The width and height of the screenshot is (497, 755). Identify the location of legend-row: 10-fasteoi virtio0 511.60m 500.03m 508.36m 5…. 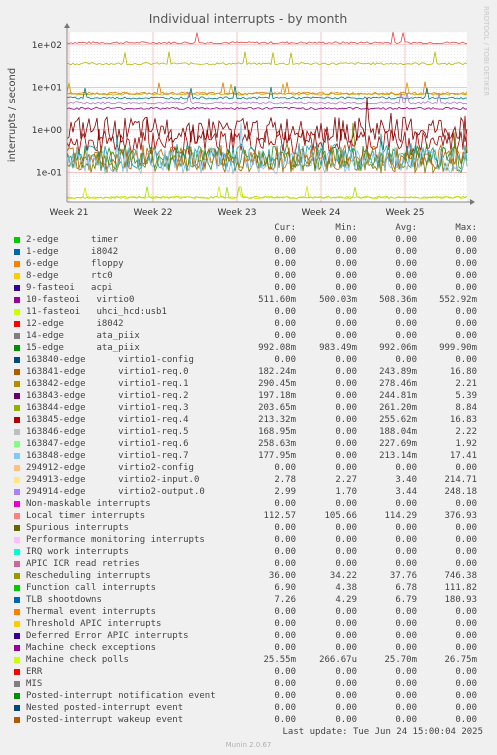
(248, 300).